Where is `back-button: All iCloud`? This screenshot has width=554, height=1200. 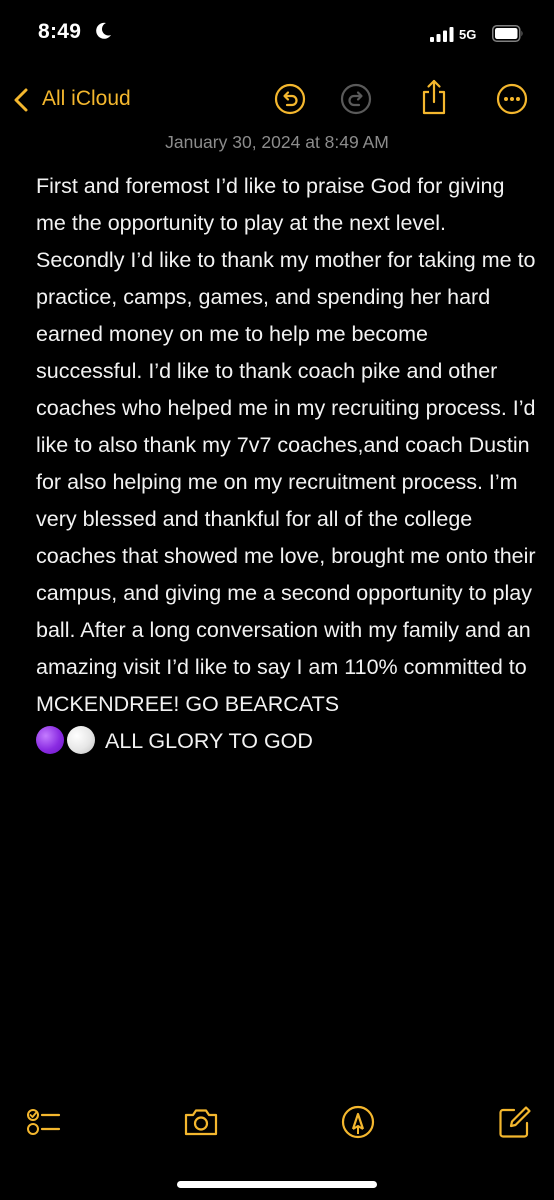 back-button: All iCloud is located at coordinates (86, 99).